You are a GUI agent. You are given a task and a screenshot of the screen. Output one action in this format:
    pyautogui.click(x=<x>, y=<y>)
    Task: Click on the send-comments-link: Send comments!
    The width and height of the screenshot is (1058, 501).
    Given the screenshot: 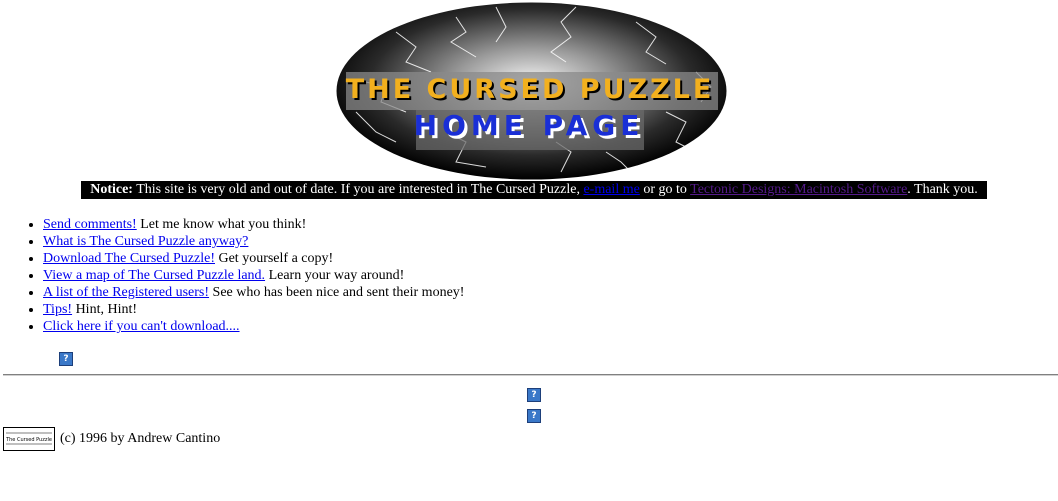 What is the action you would take?
    pyautogui.click(x=90, y=224)
    